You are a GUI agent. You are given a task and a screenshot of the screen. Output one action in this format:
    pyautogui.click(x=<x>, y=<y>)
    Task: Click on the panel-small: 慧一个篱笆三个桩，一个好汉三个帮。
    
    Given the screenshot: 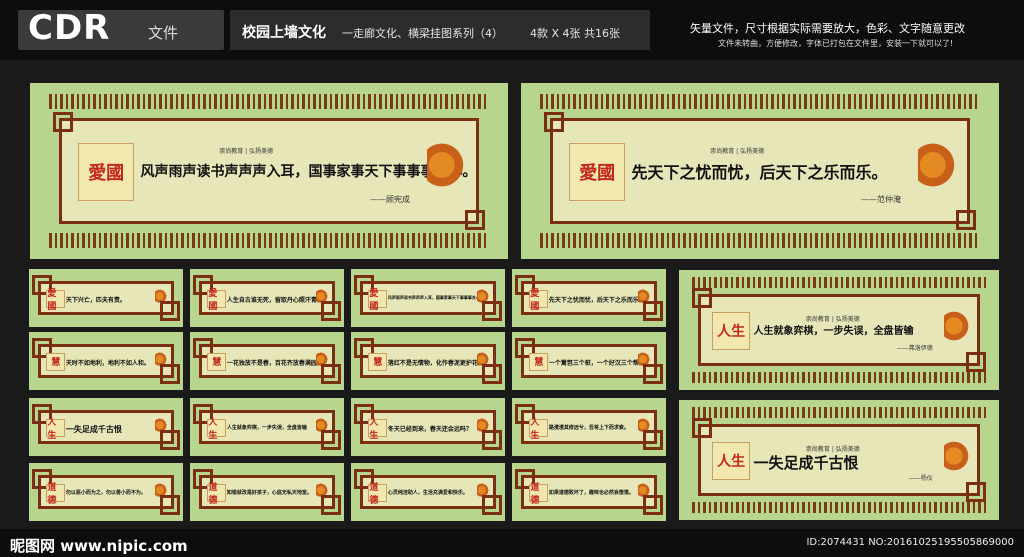 What is the action you would take?
    pyautogui.click(x=589, y=361)
    